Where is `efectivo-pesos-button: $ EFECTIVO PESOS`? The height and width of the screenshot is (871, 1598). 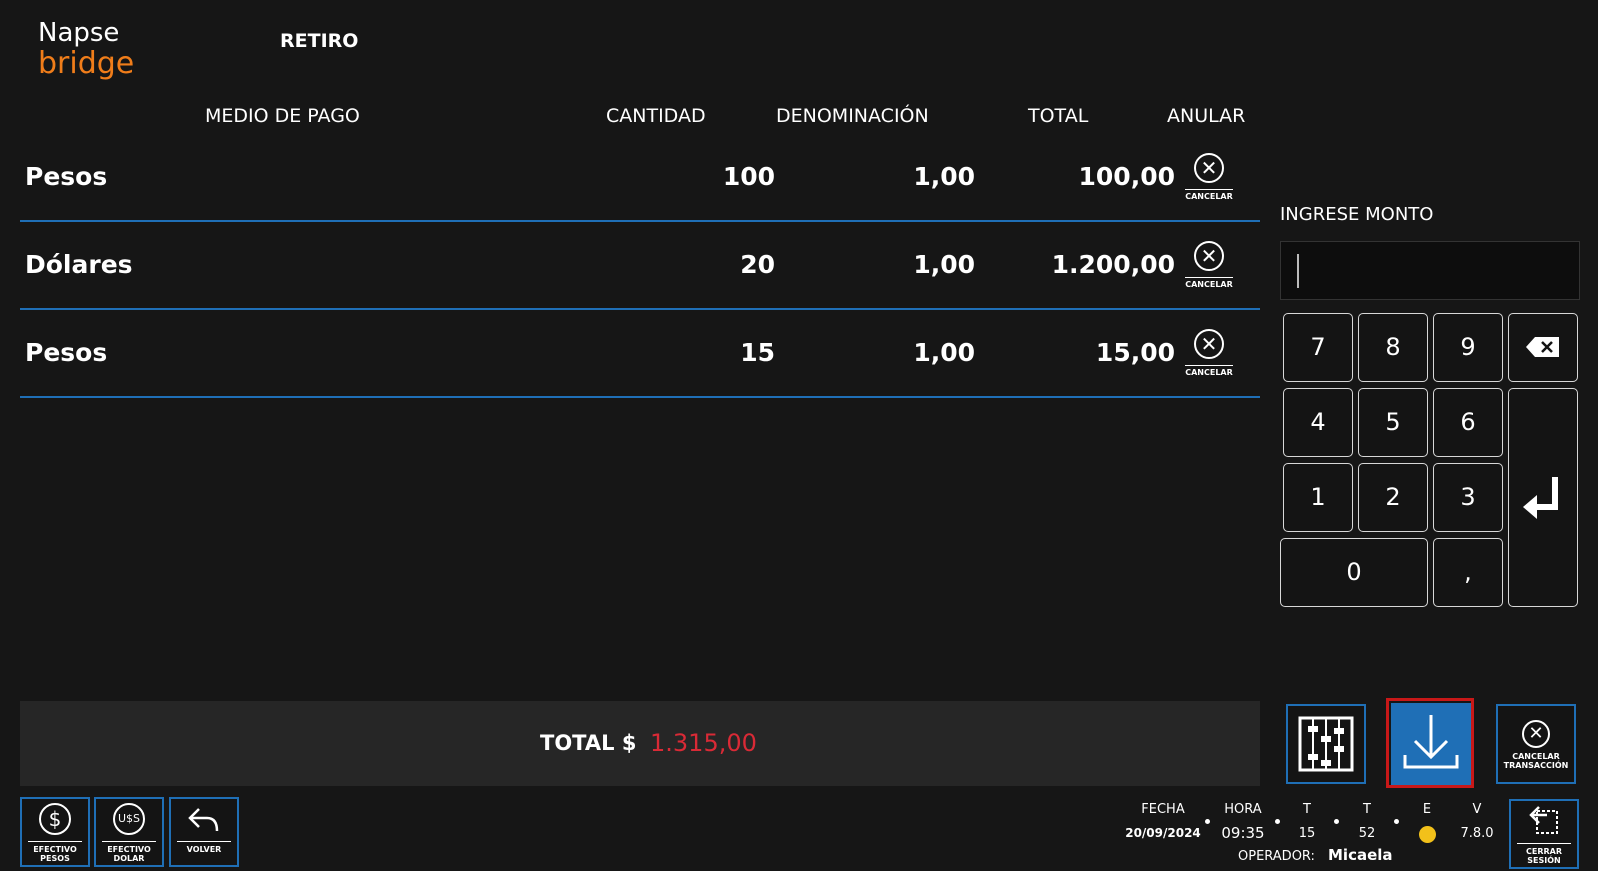
efectivo-pesos-button: $ EFECTIVO PESOS is located at coordinates (55, 832).